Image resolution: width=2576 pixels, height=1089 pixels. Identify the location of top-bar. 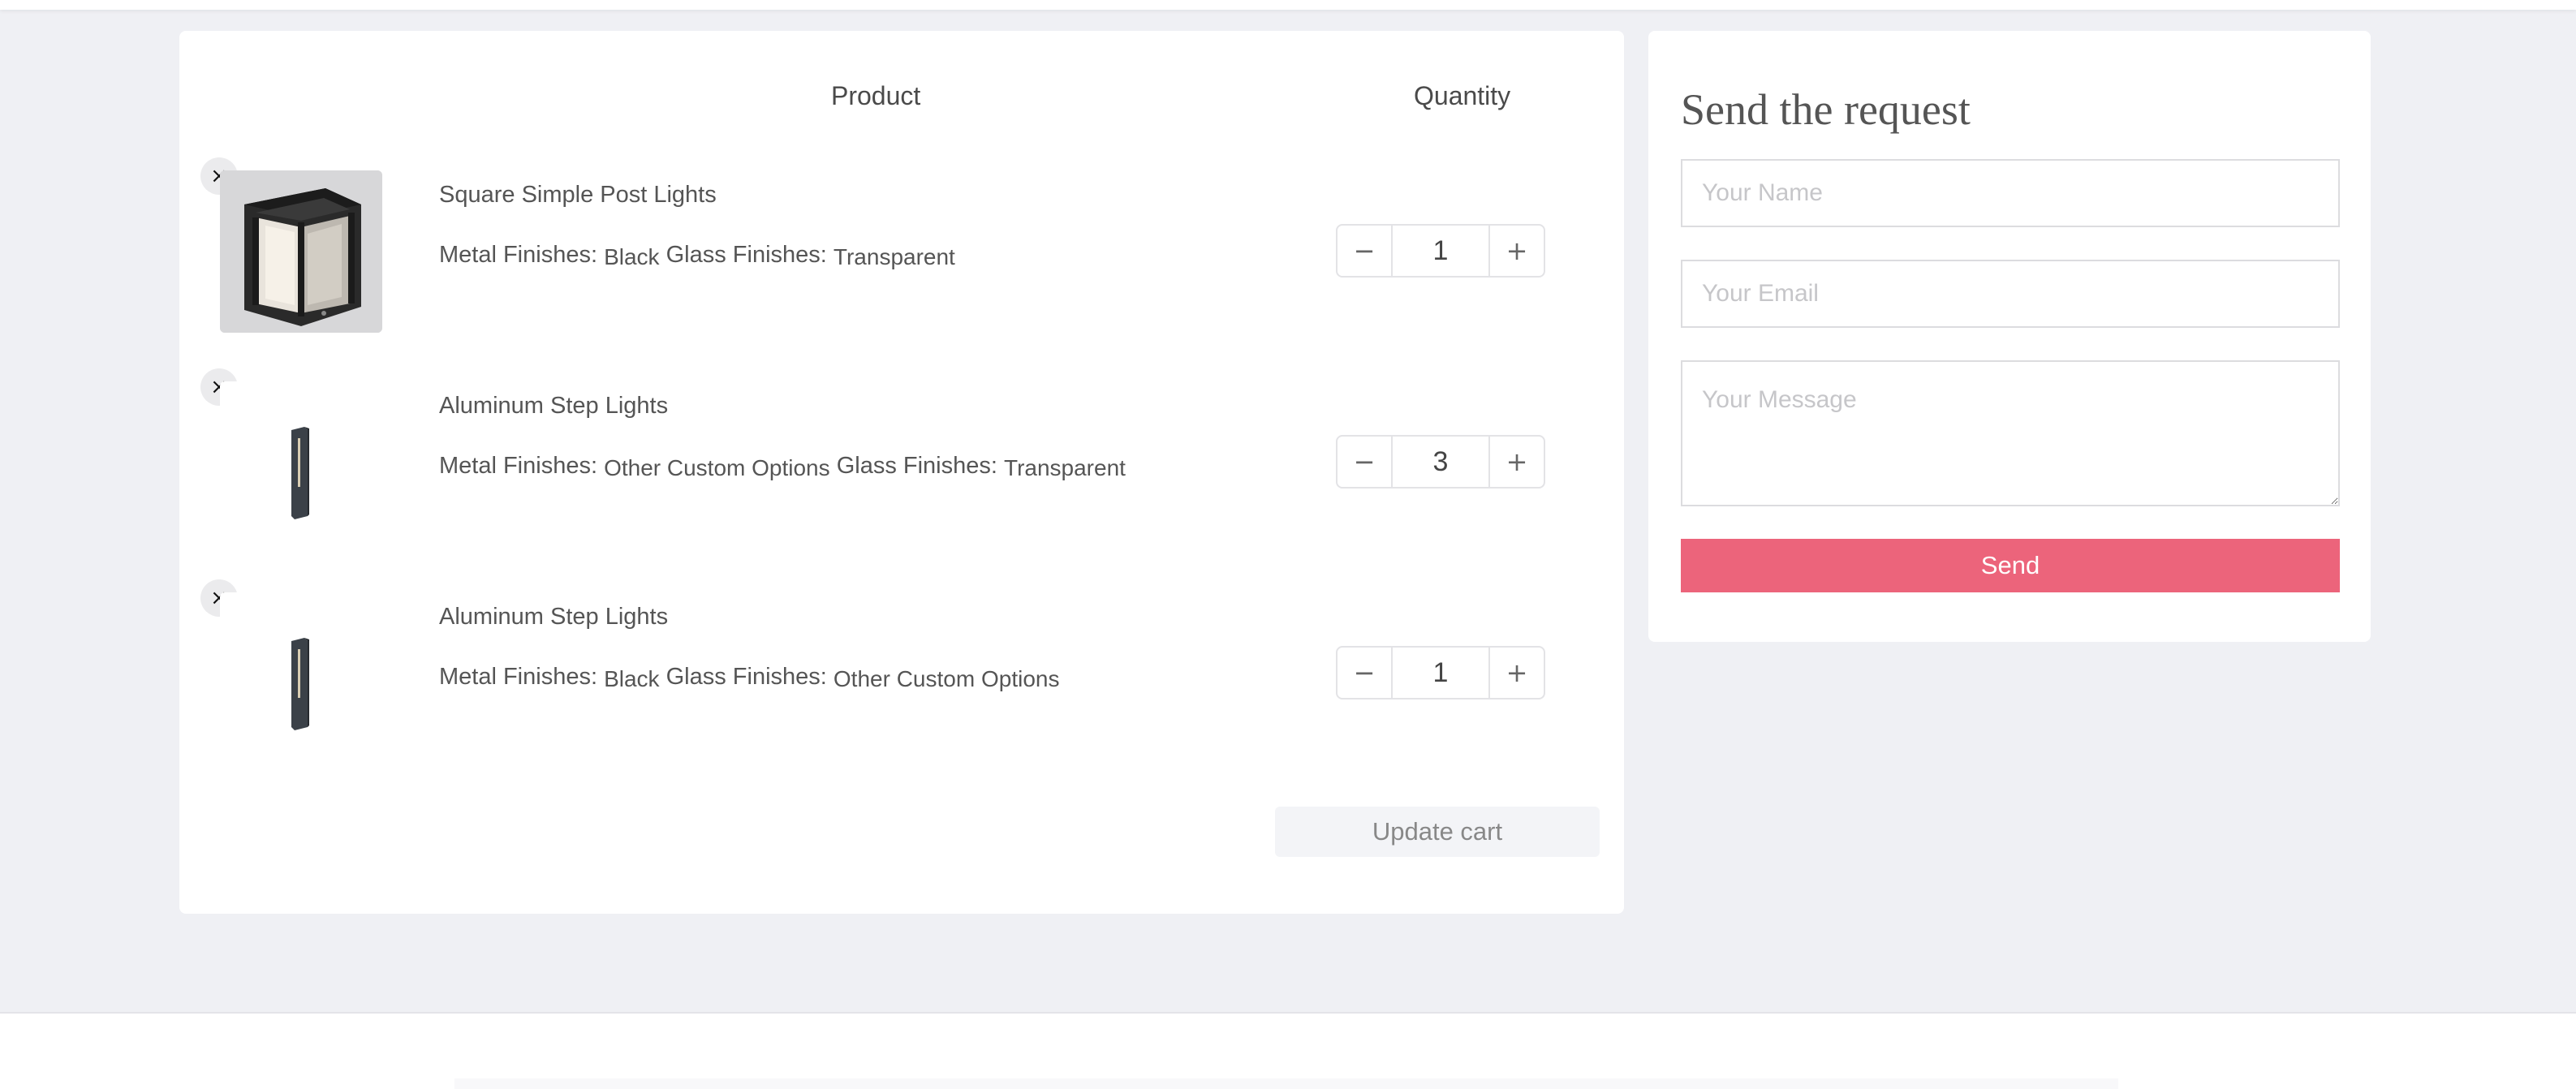
(1288, 5).